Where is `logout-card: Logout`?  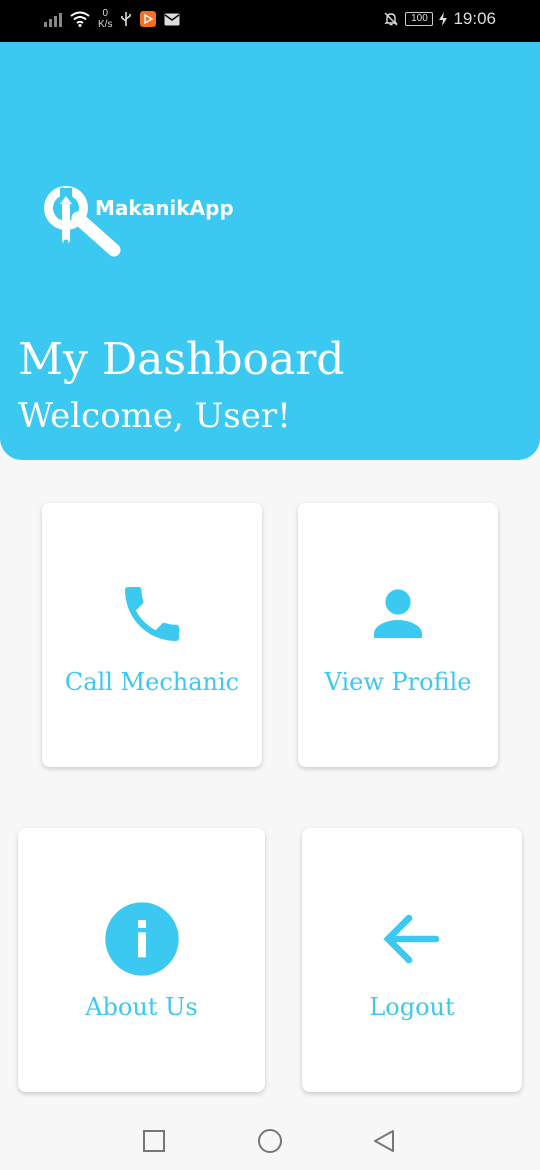 logout-card: Logout is located at coordinates (412, 960).